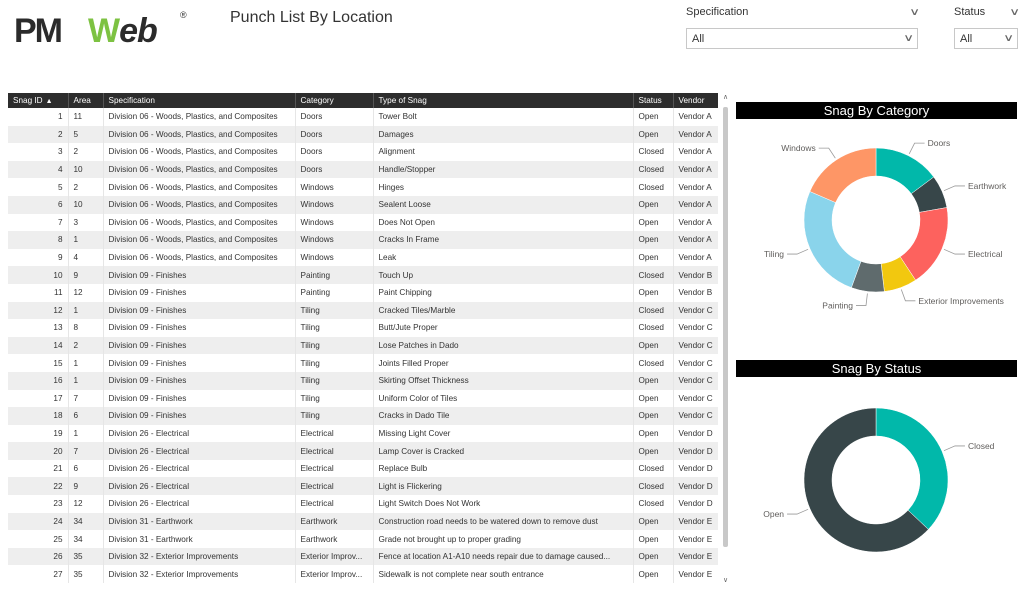  What do you see at coordinates (38, 204) in the screenshot?
I see `cell-snag-id: 6` at bounding box center [38, 204].